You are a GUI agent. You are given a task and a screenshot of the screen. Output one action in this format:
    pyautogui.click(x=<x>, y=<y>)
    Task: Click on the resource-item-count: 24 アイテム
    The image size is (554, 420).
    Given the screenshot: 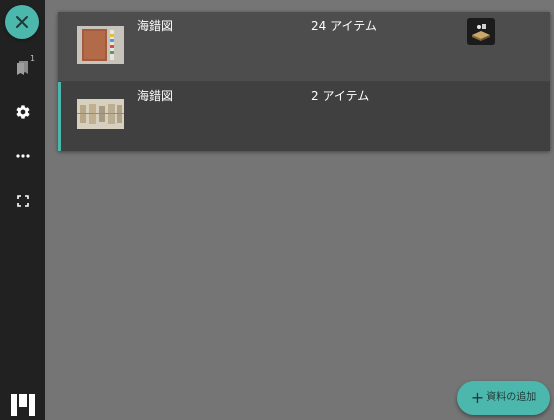 What is the action you would take?
    pyautogui.click(x=344, y=26)
    